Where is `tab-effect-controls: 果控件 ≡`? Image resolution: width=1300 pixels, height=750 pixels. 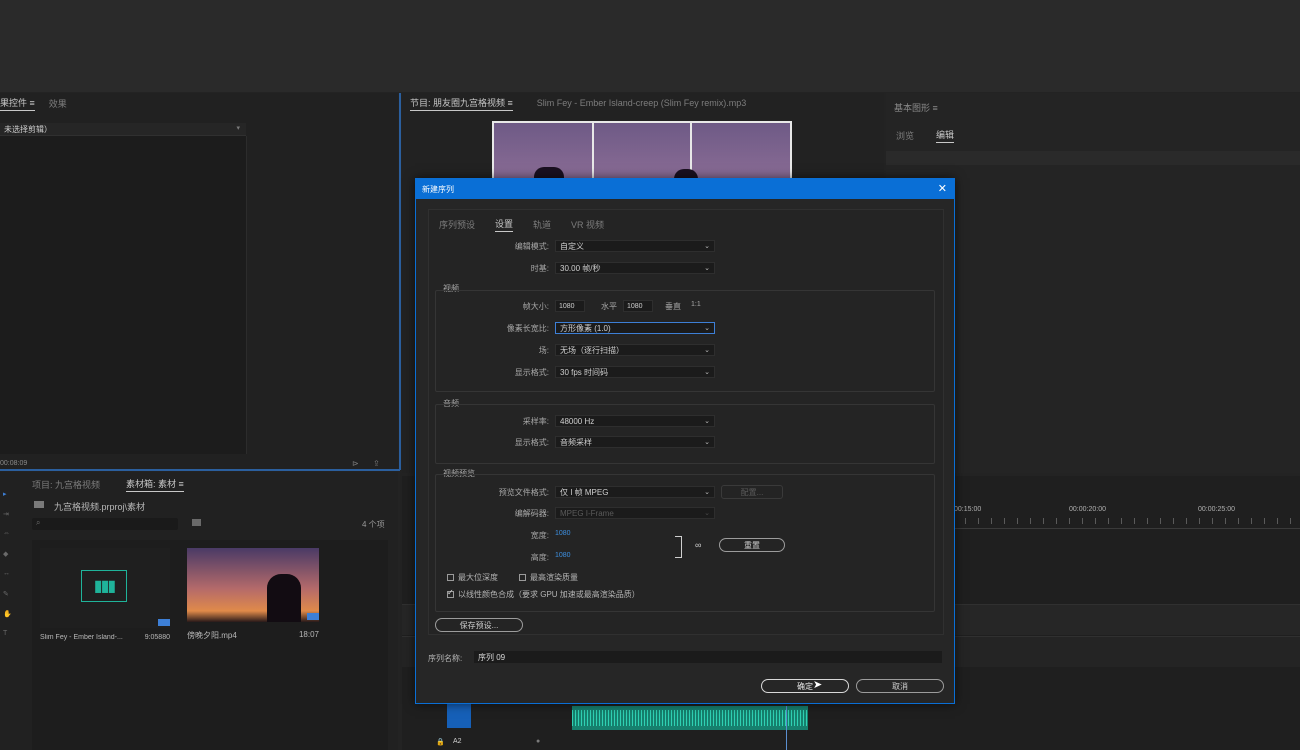
tab-effect-controls: 果控件 ≡ is located at coordinates (17, 103).